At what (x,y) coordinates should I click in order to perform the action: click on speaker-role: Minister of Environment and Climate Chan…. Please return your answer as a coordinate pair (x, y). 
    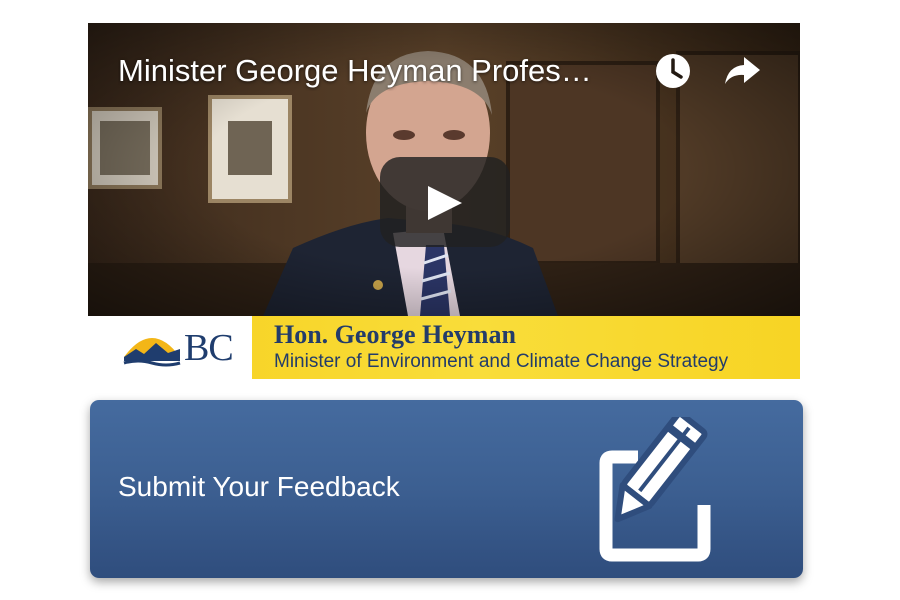
    Looking at the image, I should click on (501, 361).